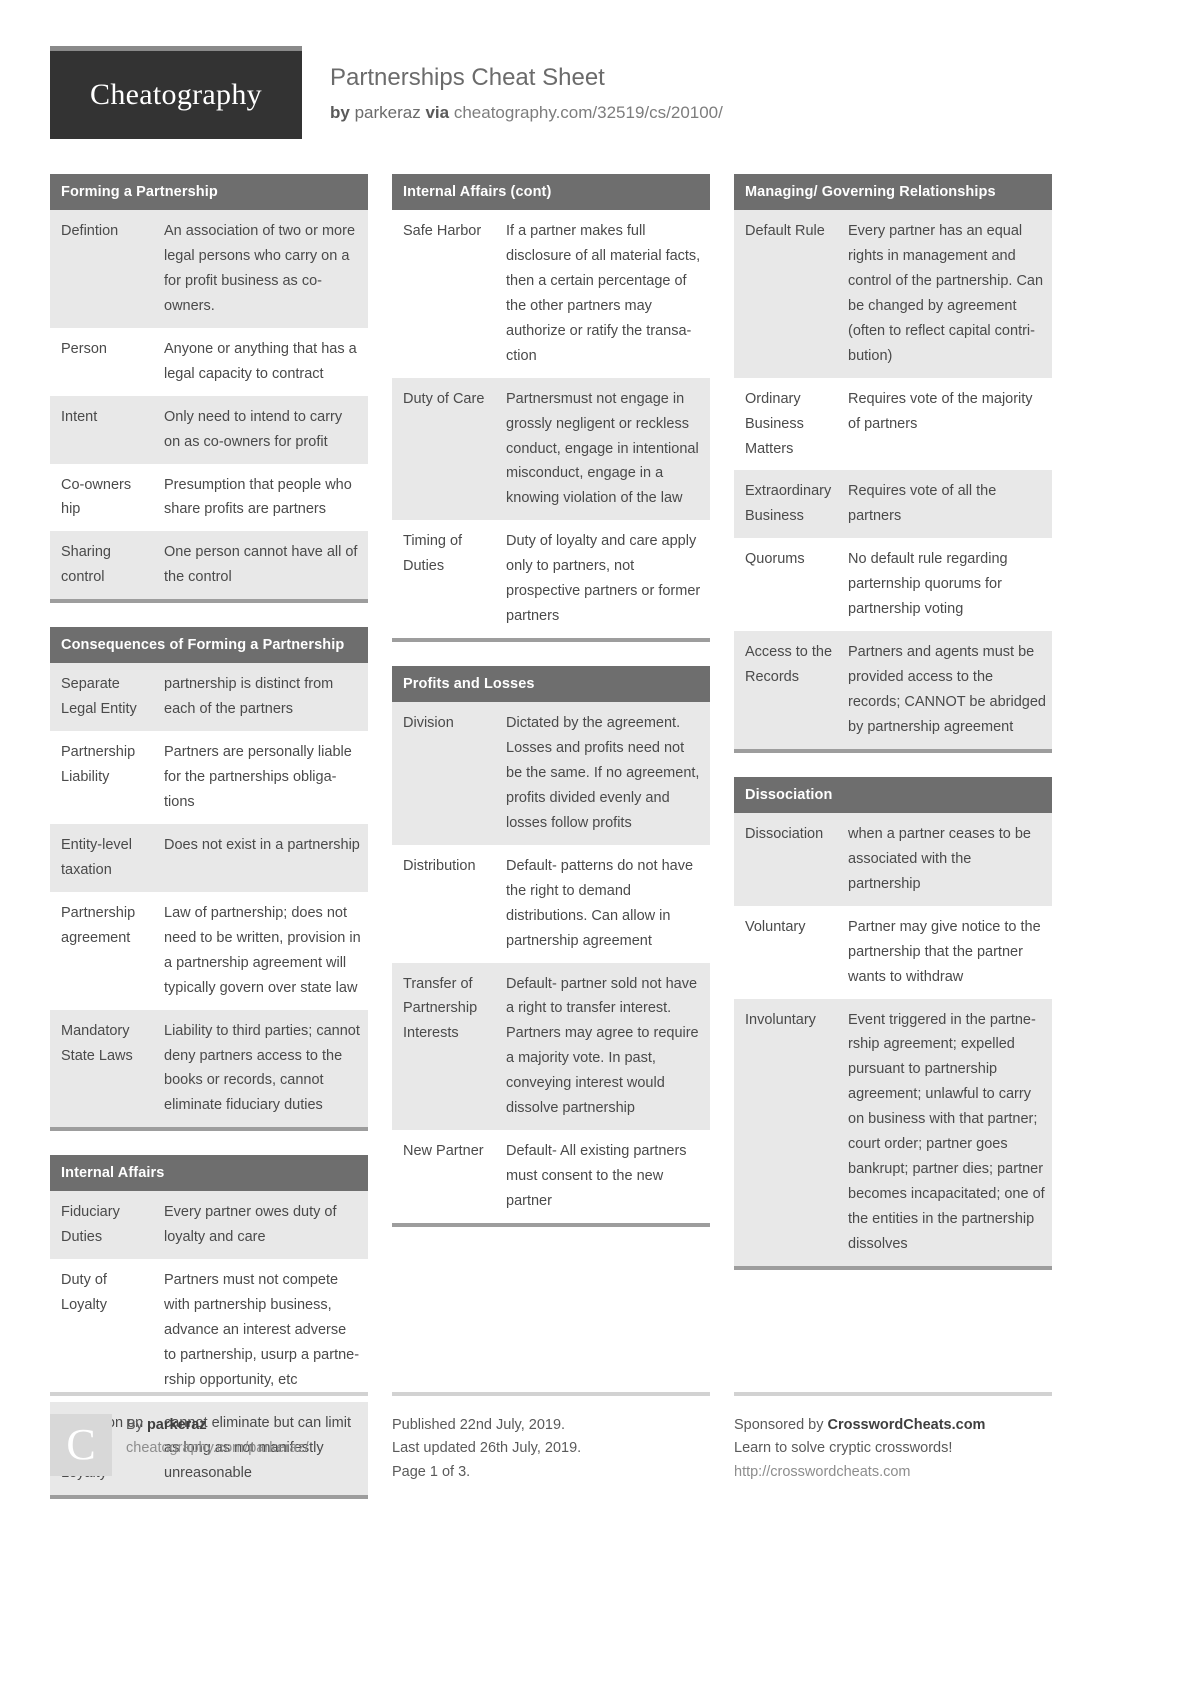 The image size is (1200, 1698). What do you see at coordinates (217, 1448) in the screenshot?
I see `footer-author-url: cheatography.com/parkeraz/` at bounding box center [217, 1448].